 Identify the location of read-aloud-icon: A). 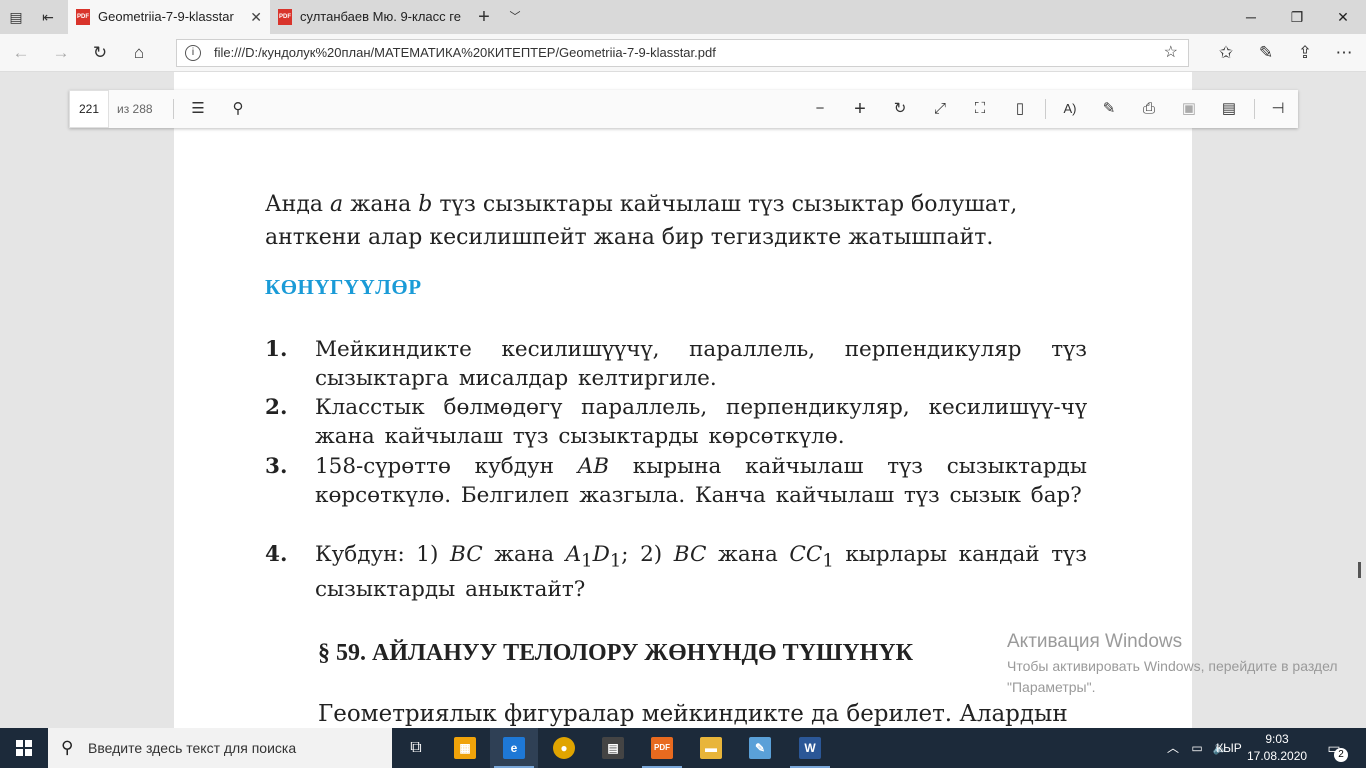
(1070, 109).